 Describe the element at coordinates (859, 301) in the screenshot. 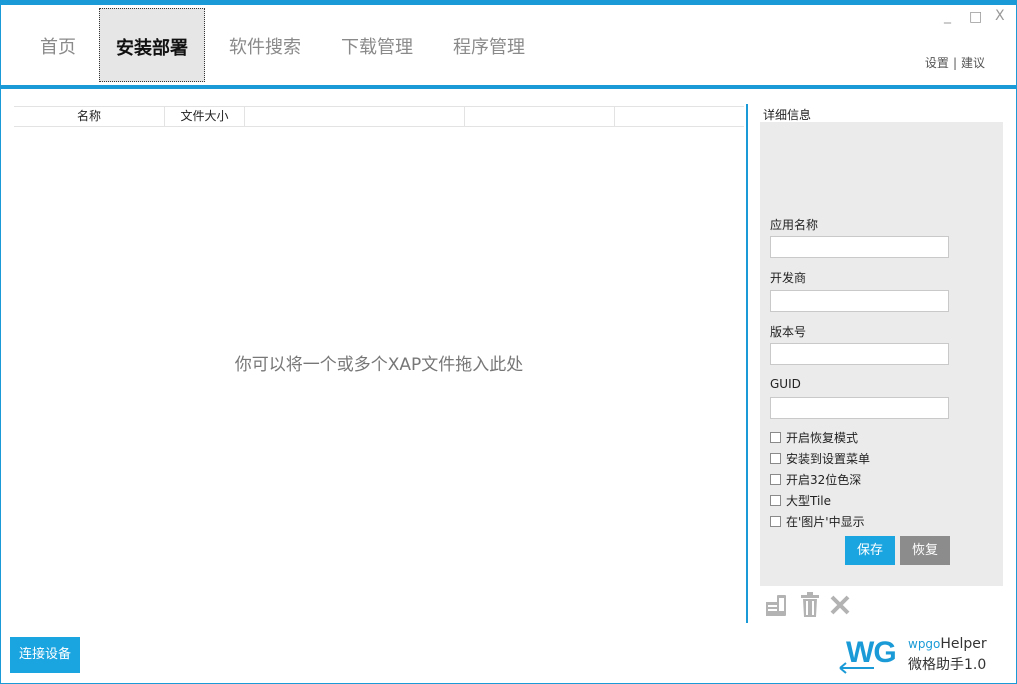

I see `developer-input` at that location.